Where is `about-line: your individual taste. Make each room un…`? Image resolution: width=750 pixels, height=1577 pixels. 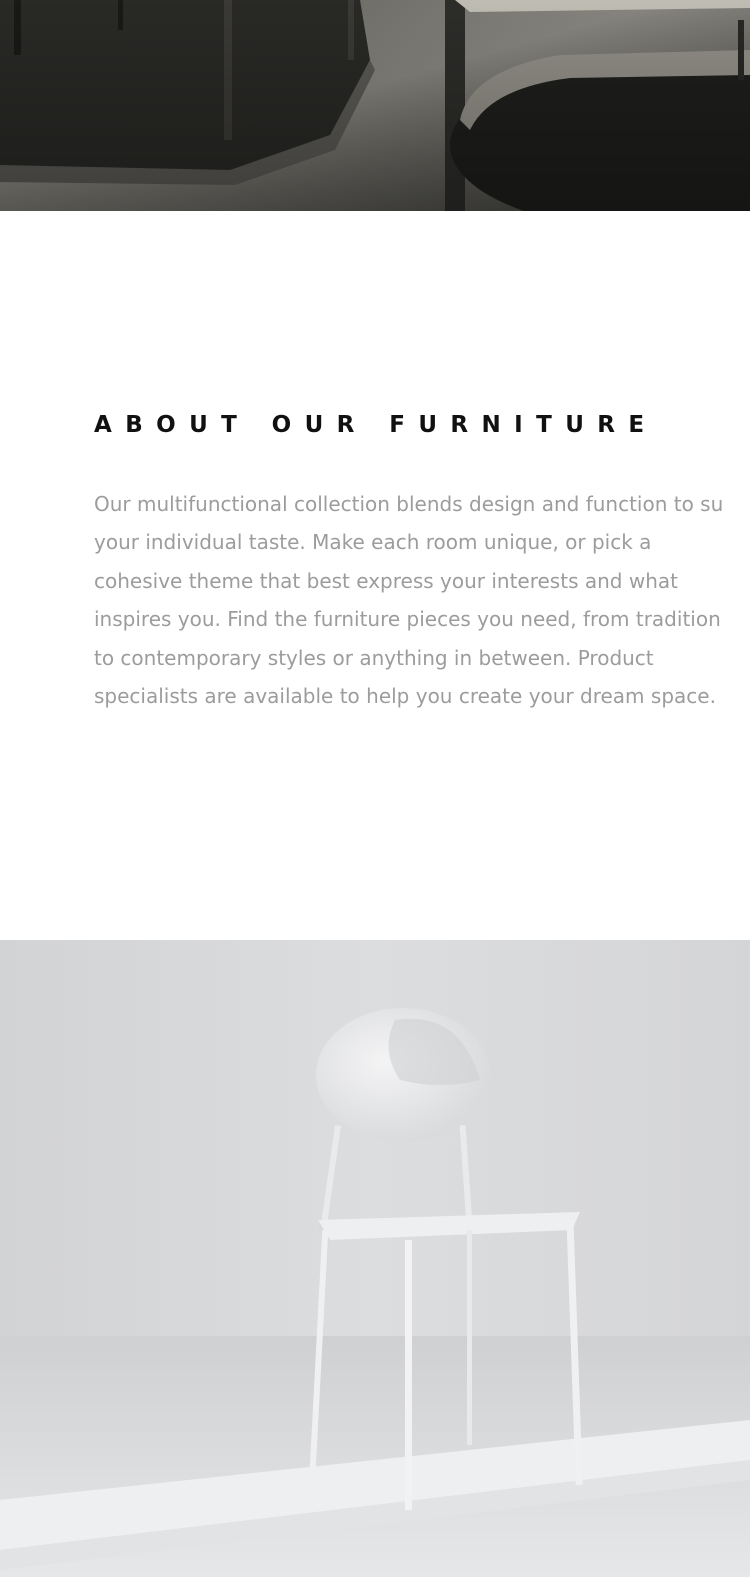
about-line: your individual taste. Make each room un… is located at coordinates (373, 542).